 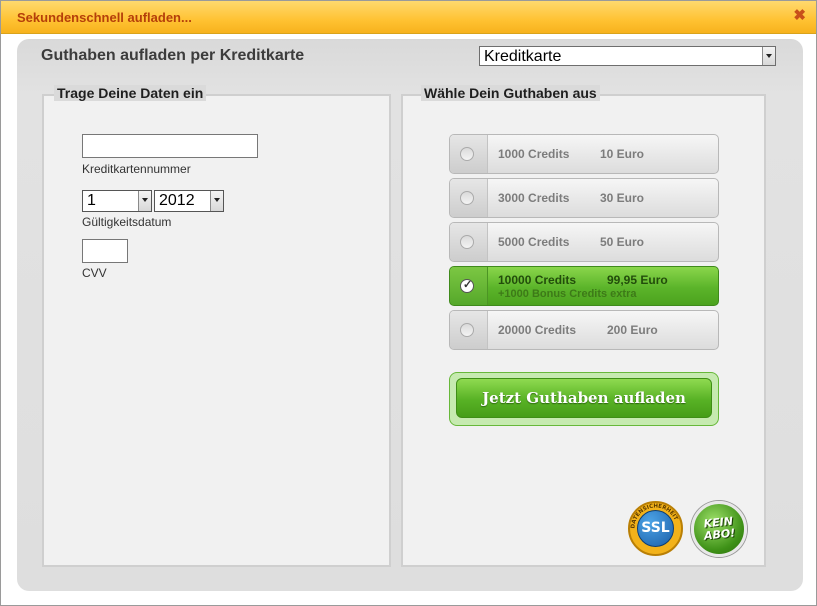 I want to click on no-subscription-badge-icon: KEIN ABO!, so click(x=719, y=529).